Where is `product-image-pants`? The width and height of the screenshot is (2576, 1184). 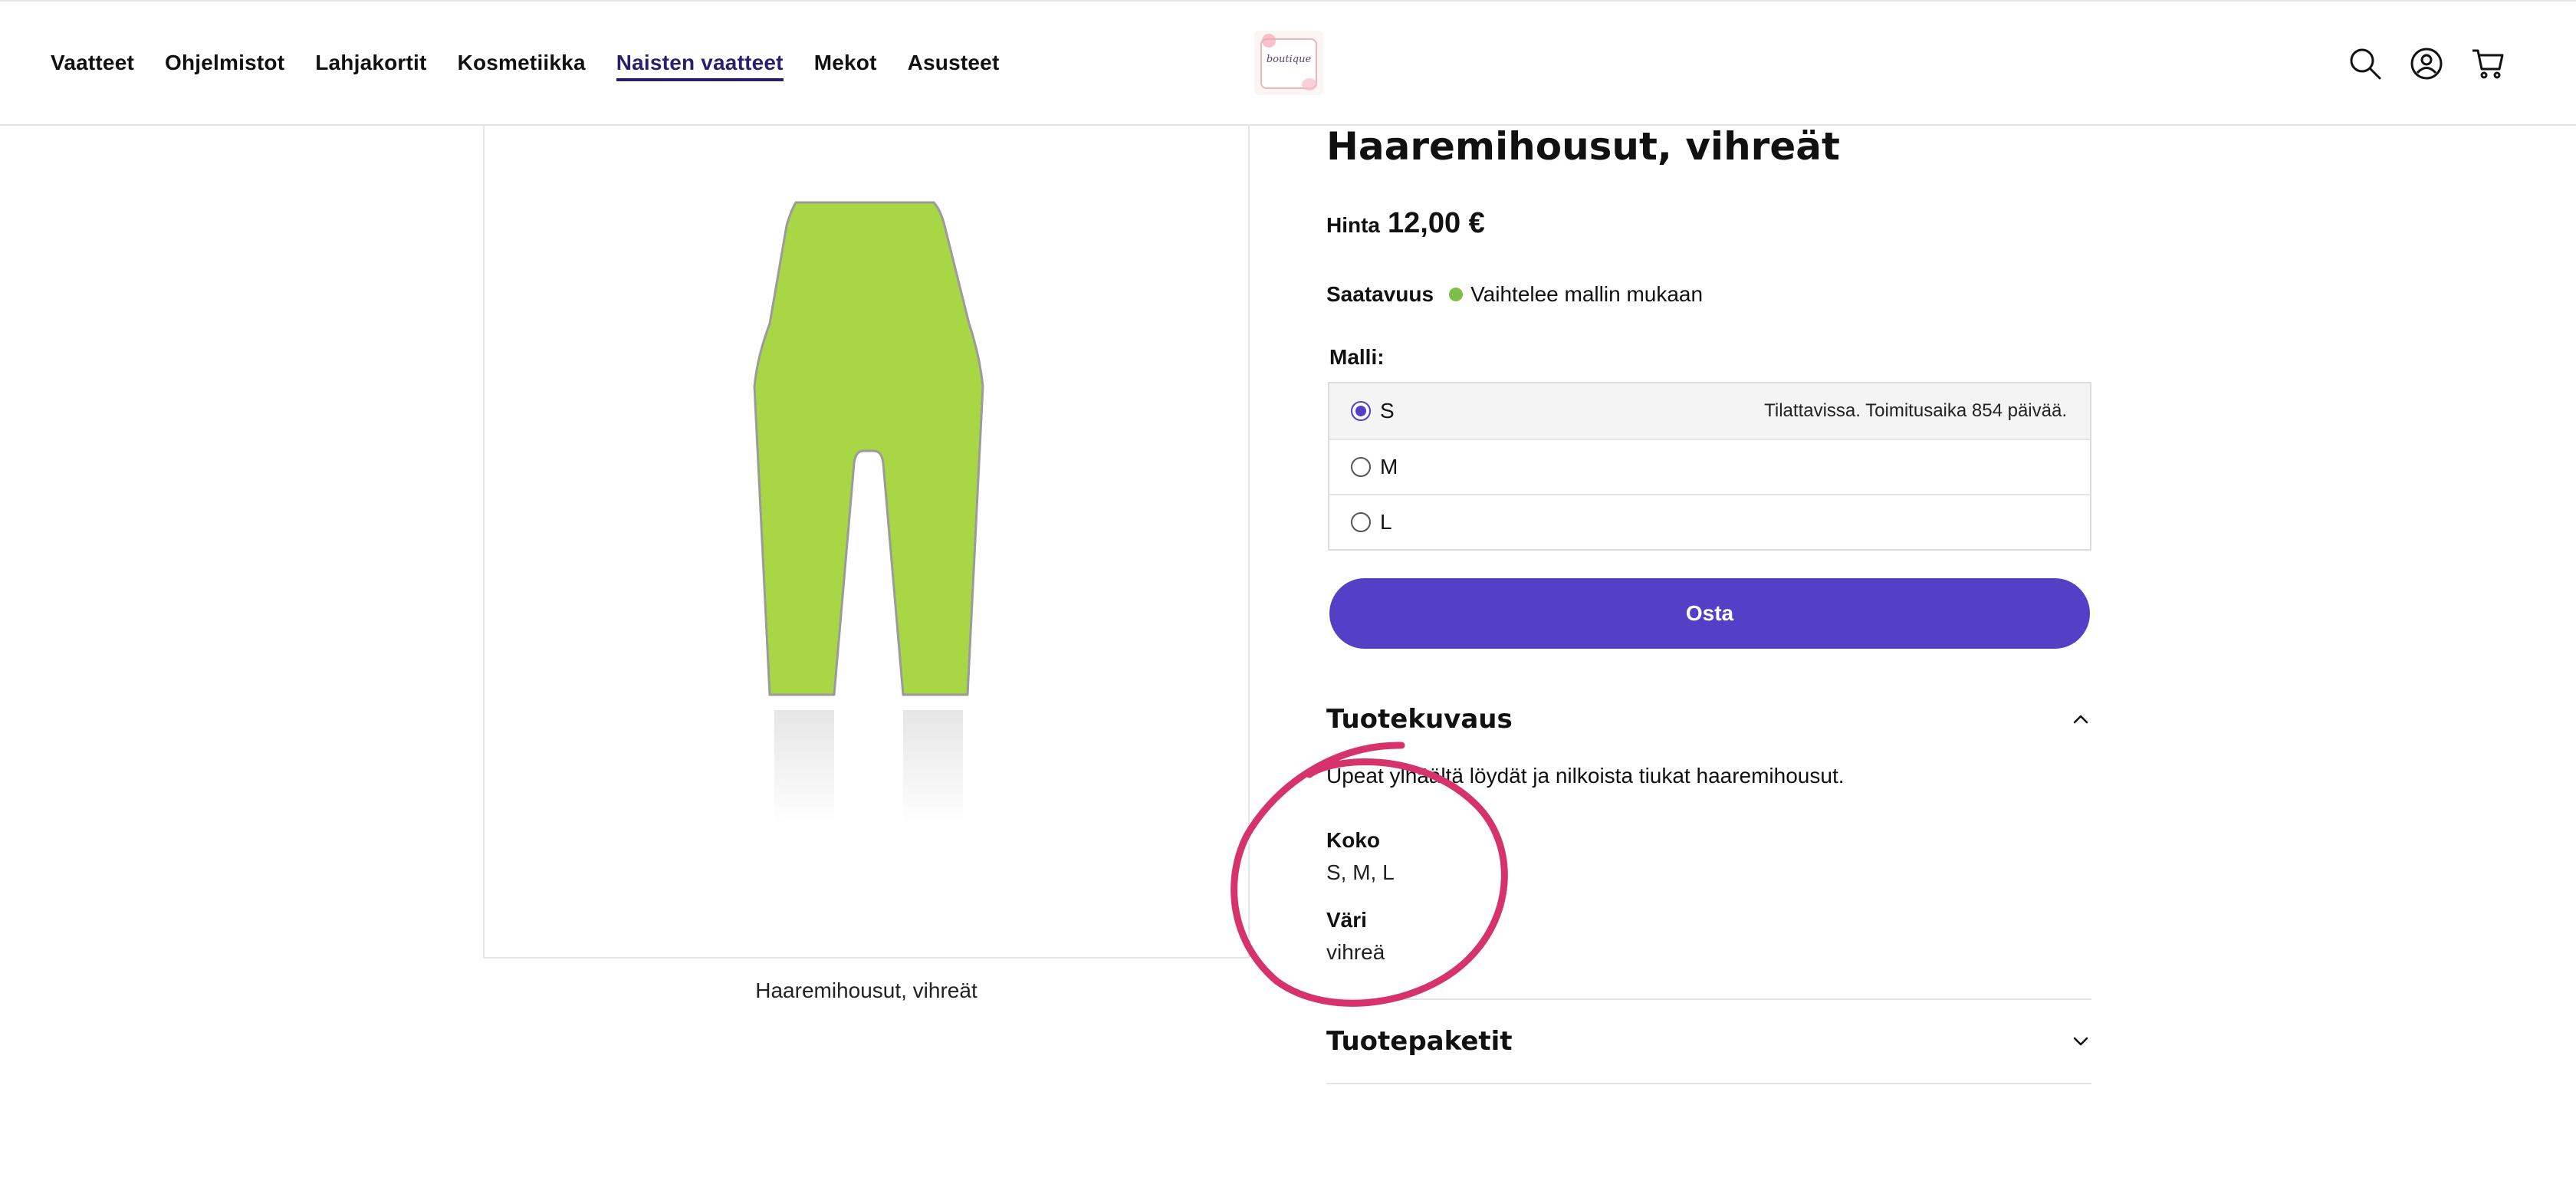
product-image-pants is located at coordinates (869, 513).